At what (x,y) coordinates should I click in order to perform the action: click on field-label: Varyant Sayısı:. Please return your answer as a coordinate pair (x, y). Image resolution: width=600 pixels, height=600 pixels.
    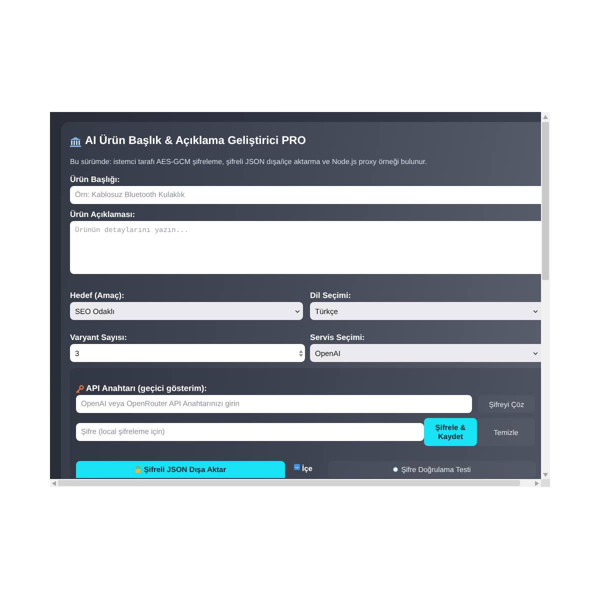
    Looking at the image, I should click on (99, 338).